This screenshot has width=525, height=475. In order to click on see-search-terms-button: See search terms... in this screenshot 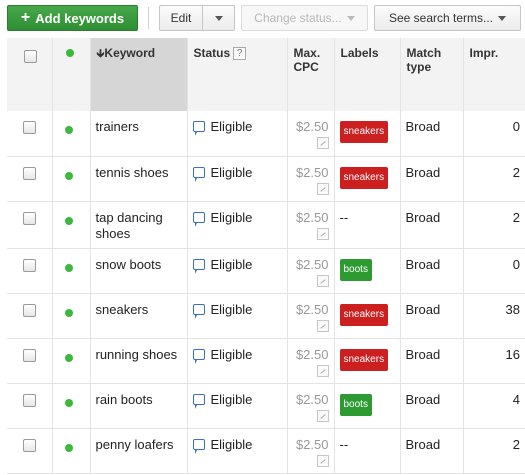, I will do `click(447, 18)`.